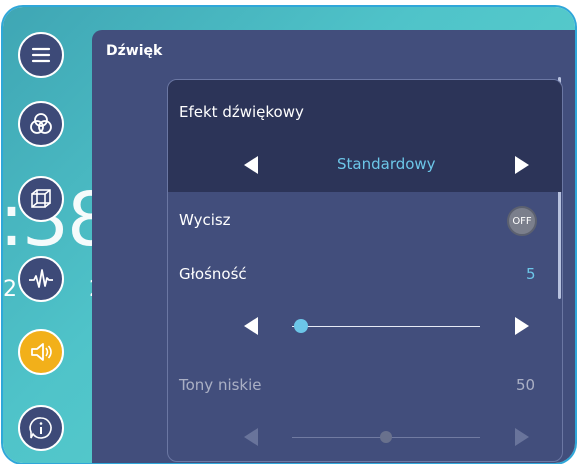 This screenshot has height=464, width=577. What do you see at coordinates (386, 326) in the screenshot?
I see `volume-slider-track` at bounding box center [386, 326].